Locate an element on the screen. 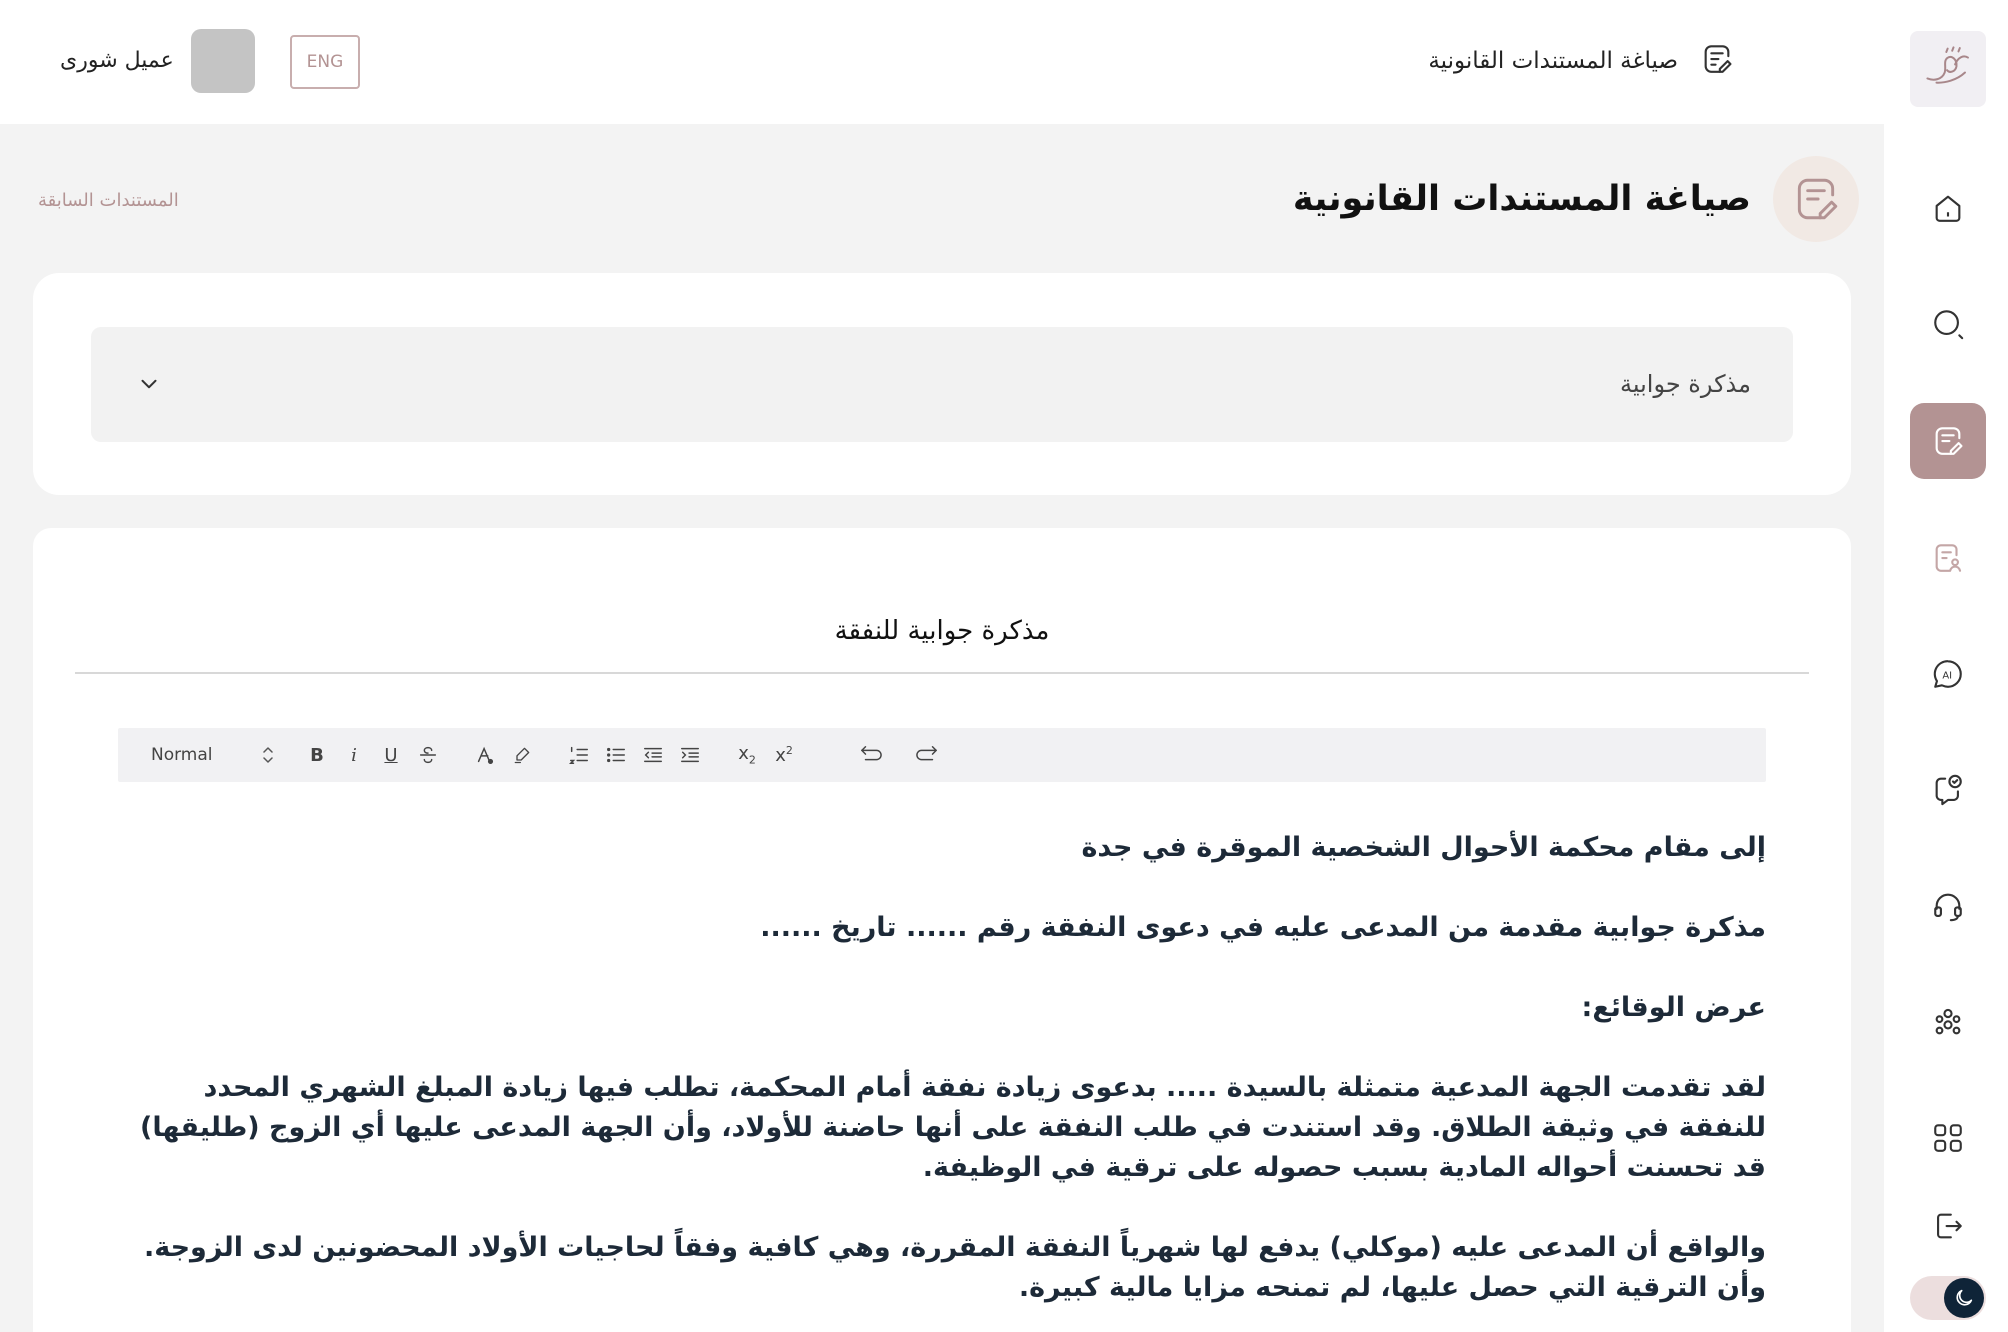 This screenshot has height=1332, width=2008. bold-label: B is located at coordinates (317, 755).